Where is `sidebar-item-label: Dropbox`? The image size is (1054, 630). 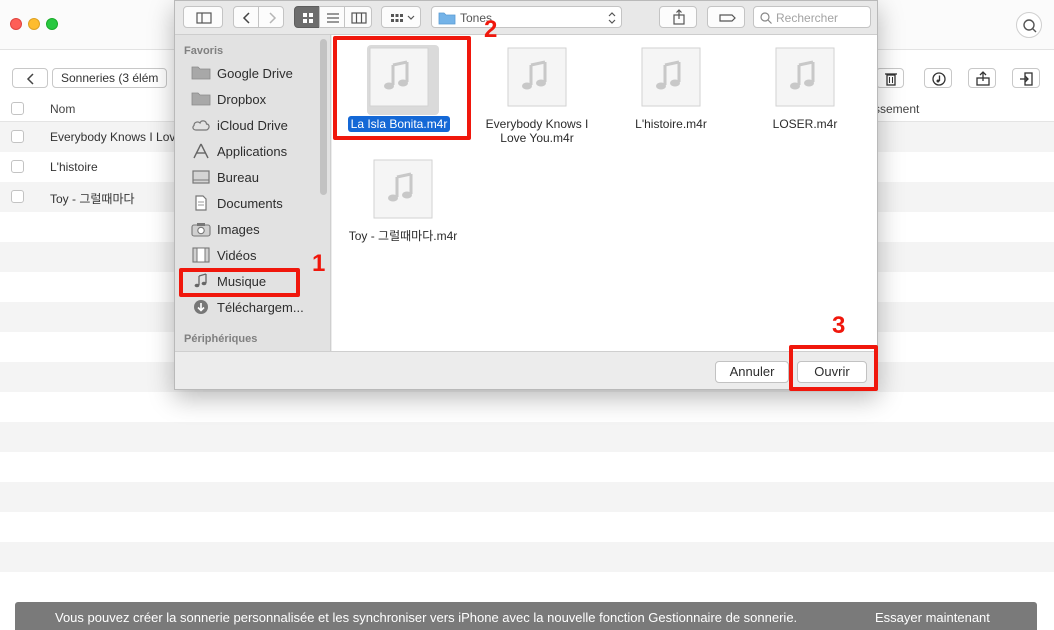
sidebar-item-label: Dropbox is located at coordinates (242, 99).